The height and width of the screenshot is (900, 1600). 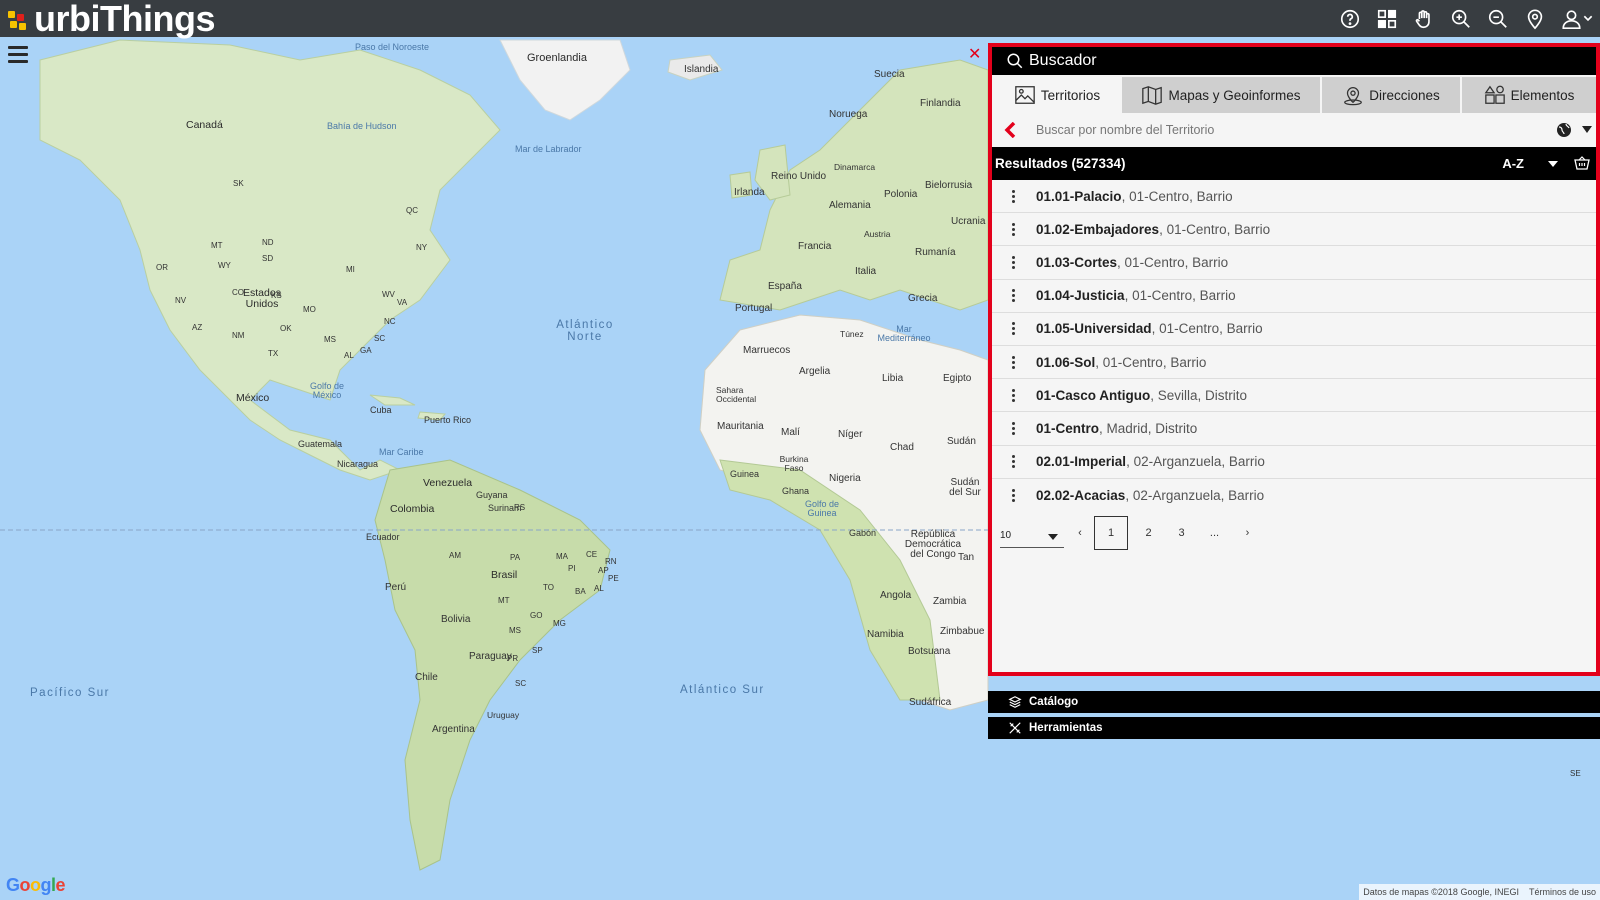 I want to click on map-label: Colombia, so click(x=412, y=509).